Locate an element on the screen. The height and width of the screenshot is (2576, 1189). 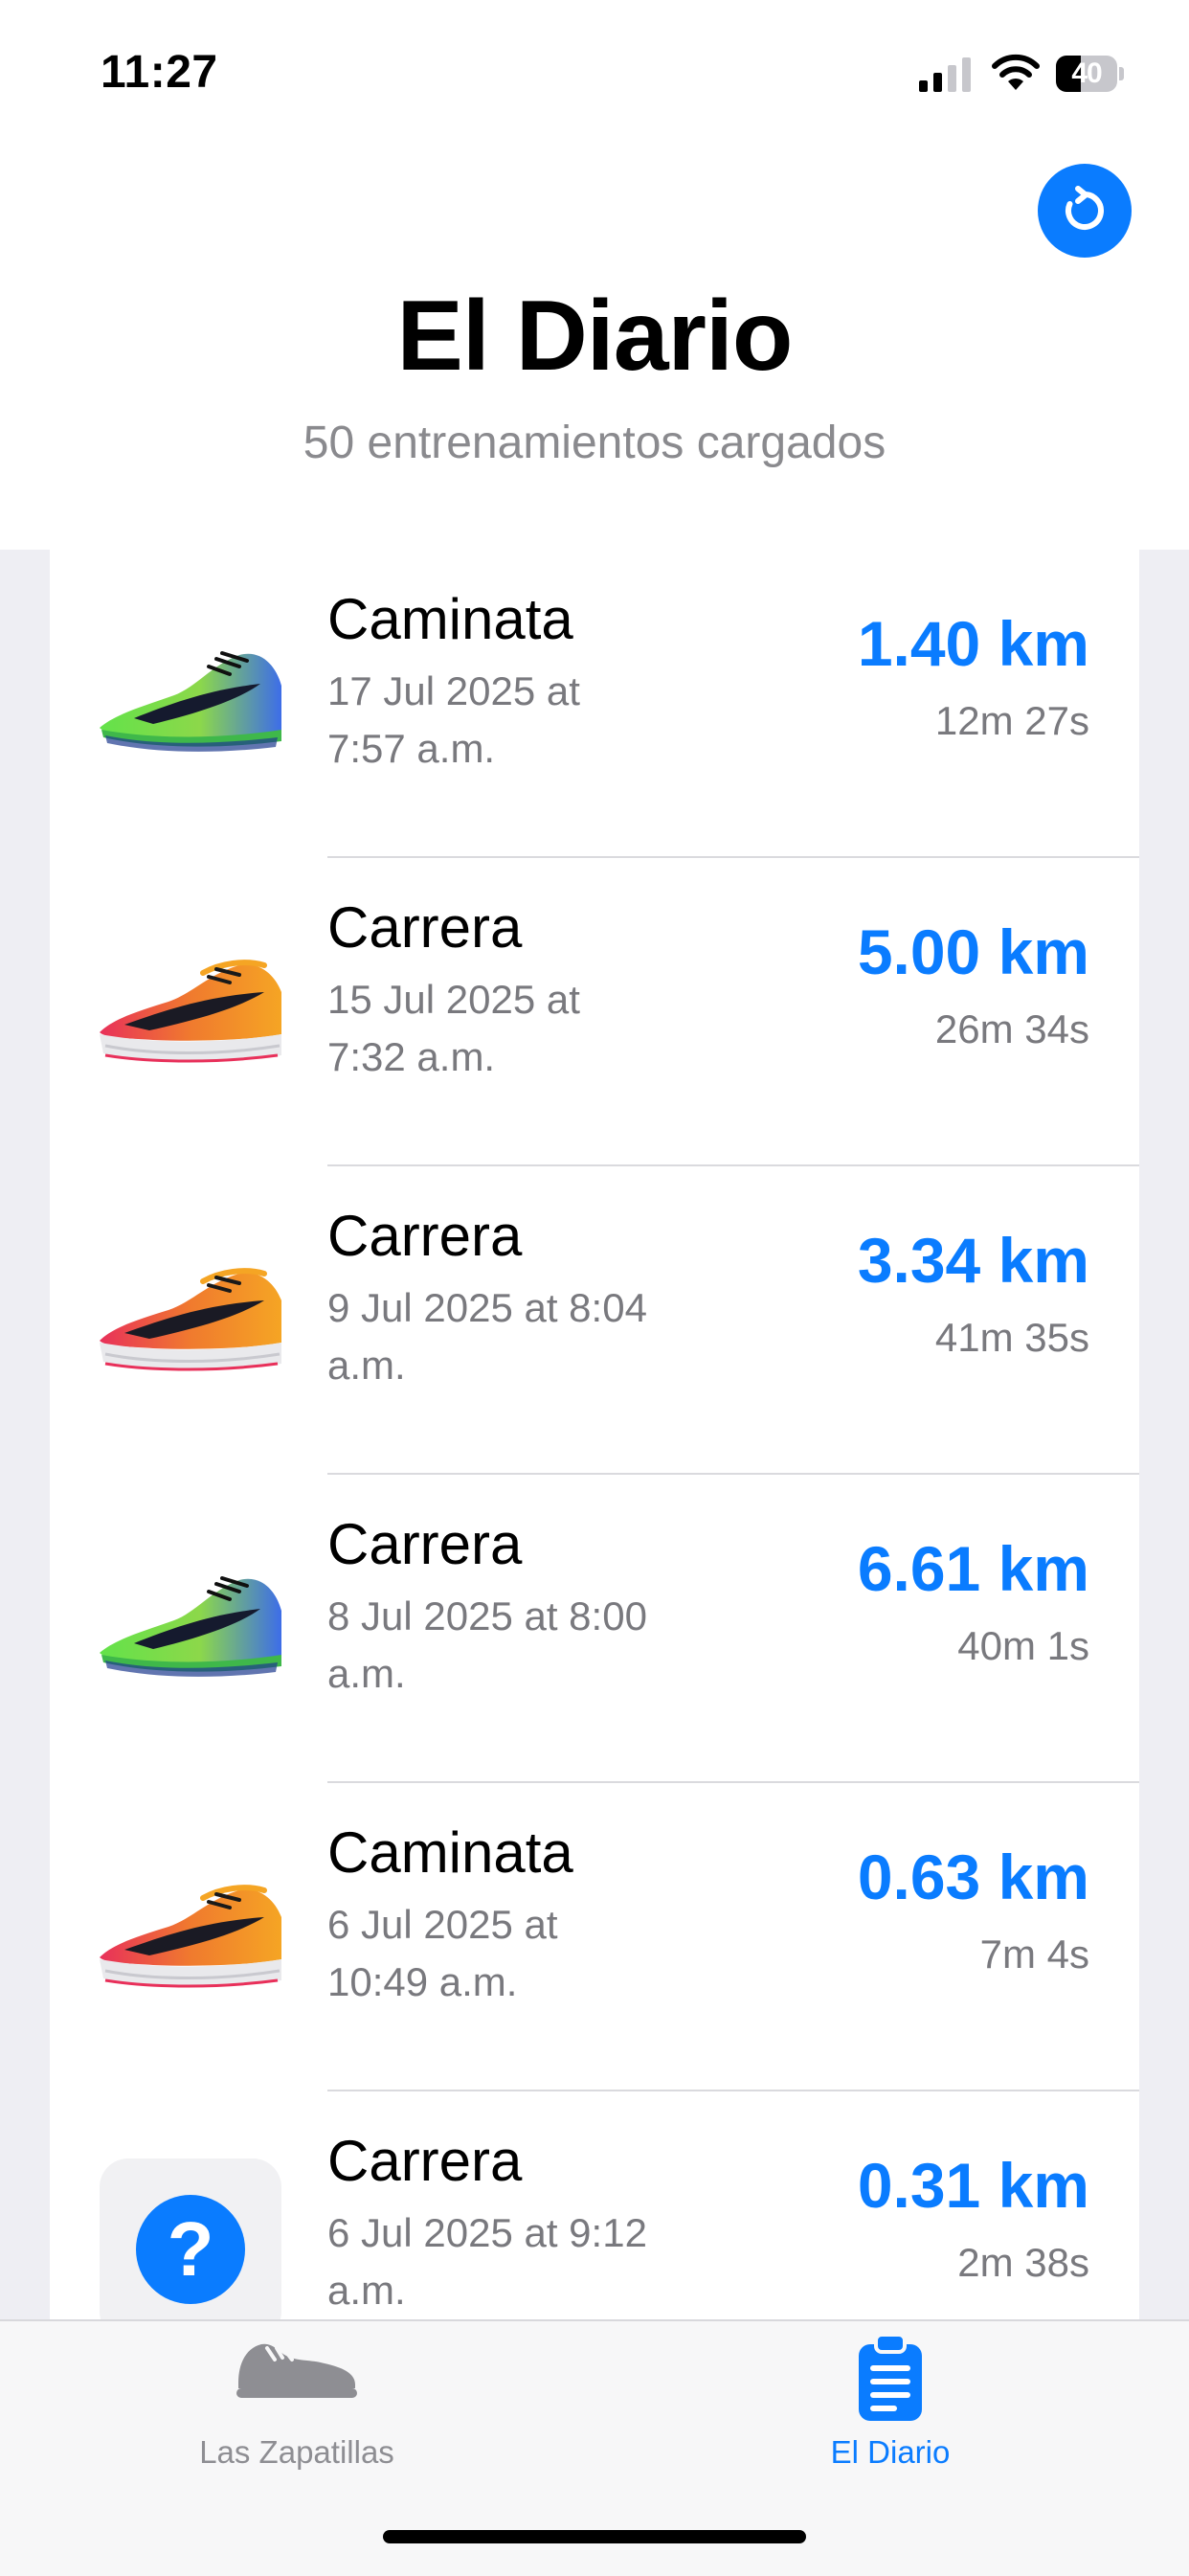
battery-icon: 40 is located at coordinates (1090, 74).